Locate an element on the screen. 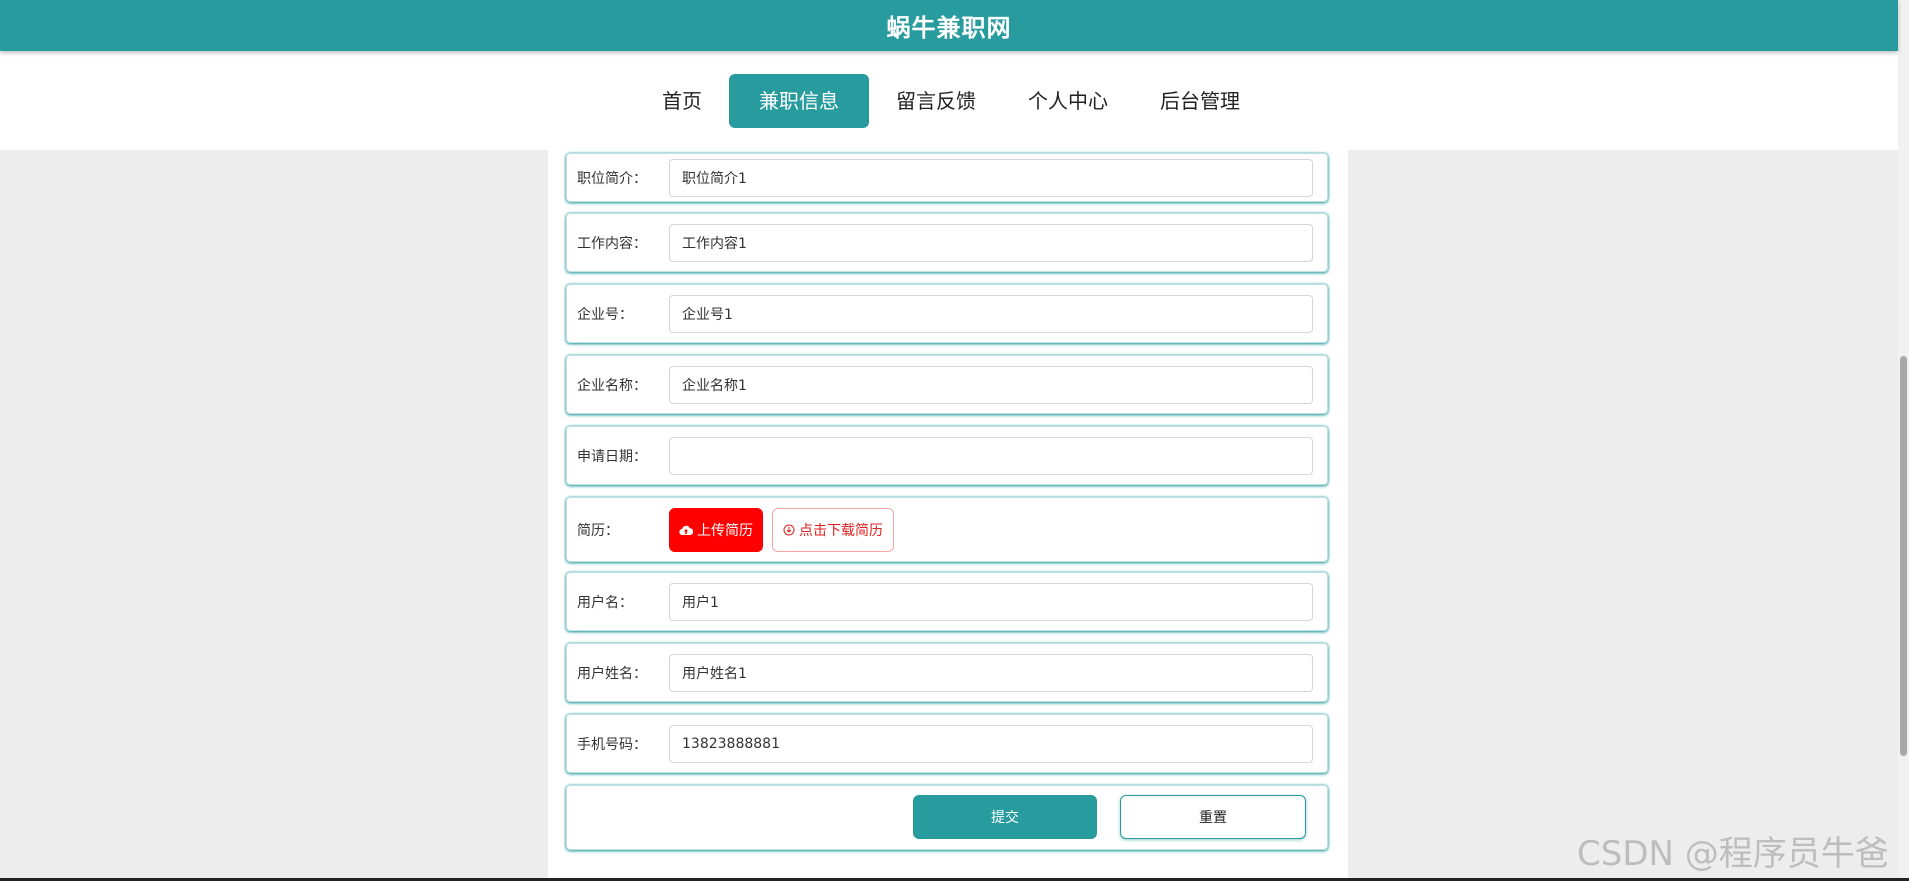 The image size is (1909, 881). field-label: 工作内容： is located at coordinates (612, 243).